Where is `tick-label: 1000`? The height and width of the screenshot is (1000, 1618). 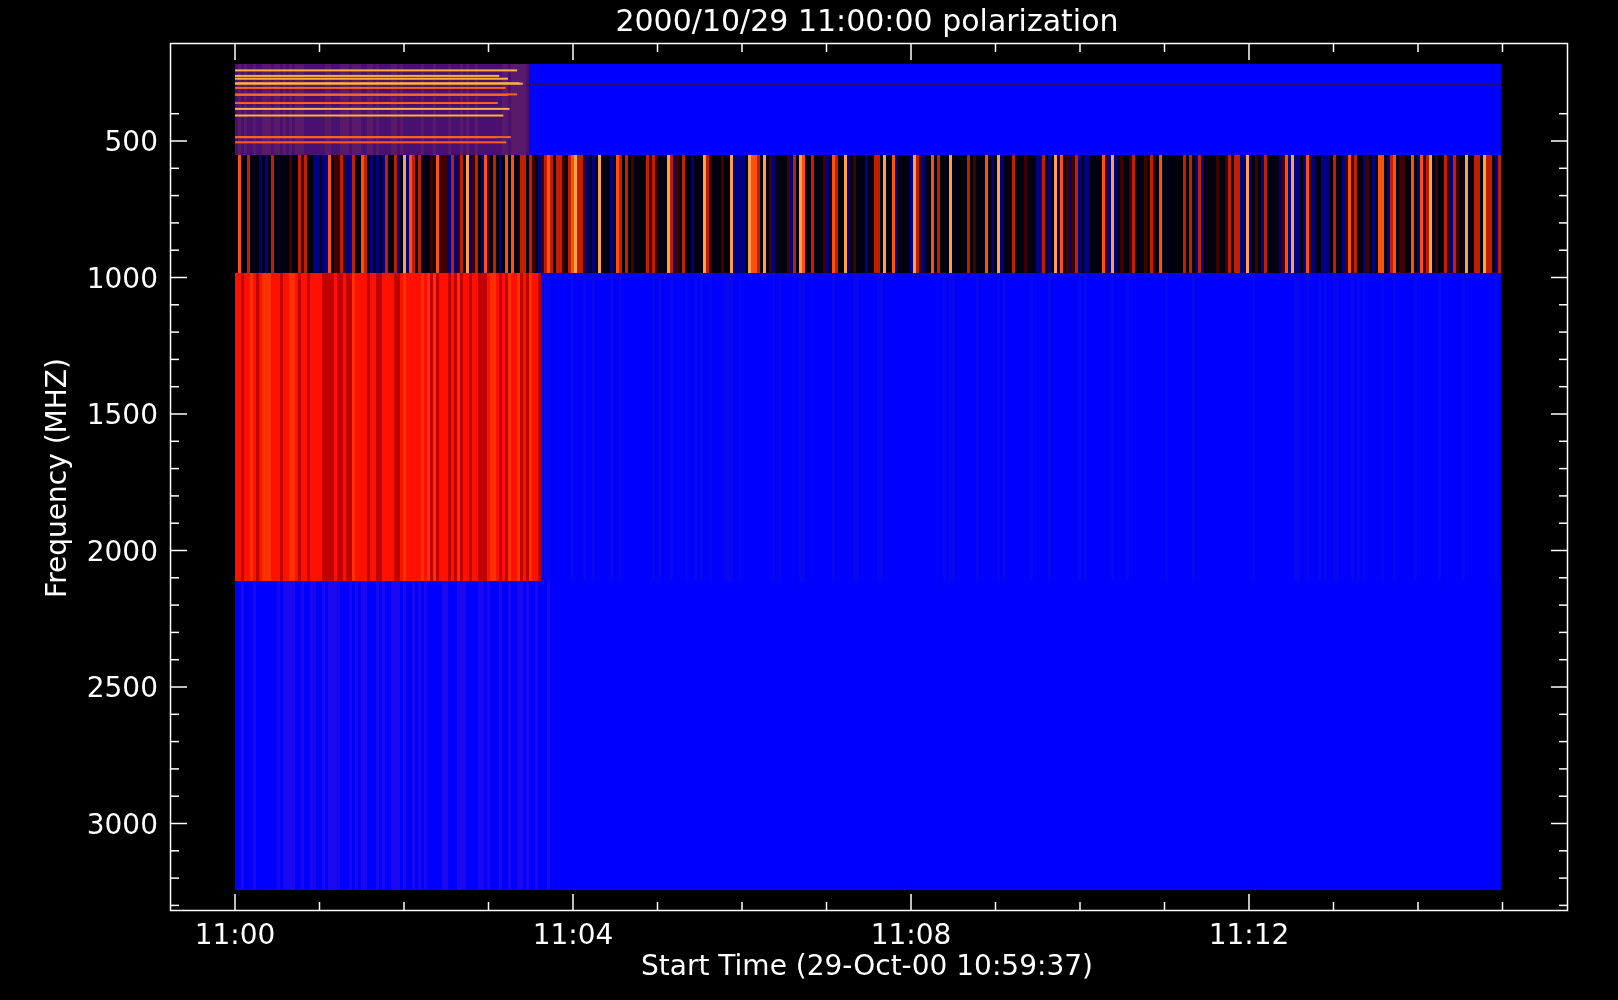
tick-label: 1000 is located at coordinates (122, 278).